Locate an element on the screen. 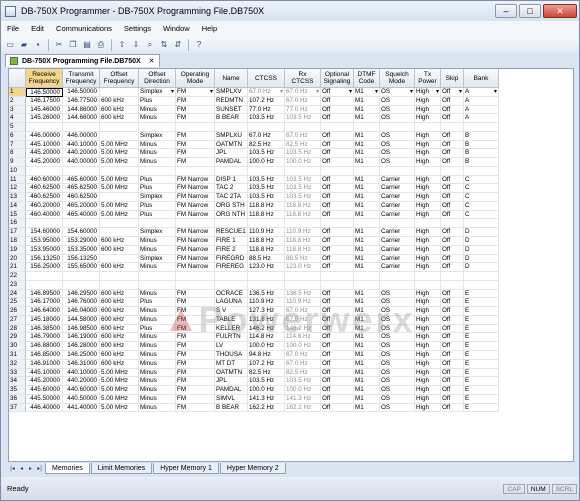  cell-offset-frequency is located at coordinates (119, 233).